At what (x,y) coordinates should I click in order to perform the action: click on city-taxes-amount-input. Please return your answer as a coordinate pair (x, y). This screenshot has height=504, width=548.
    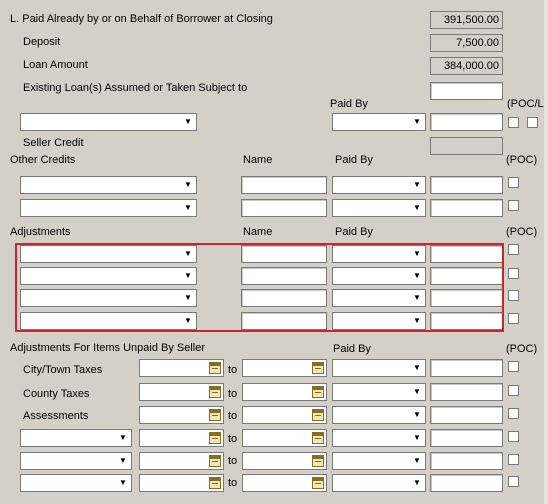
    Looking at the image, I should click on (466, 368).